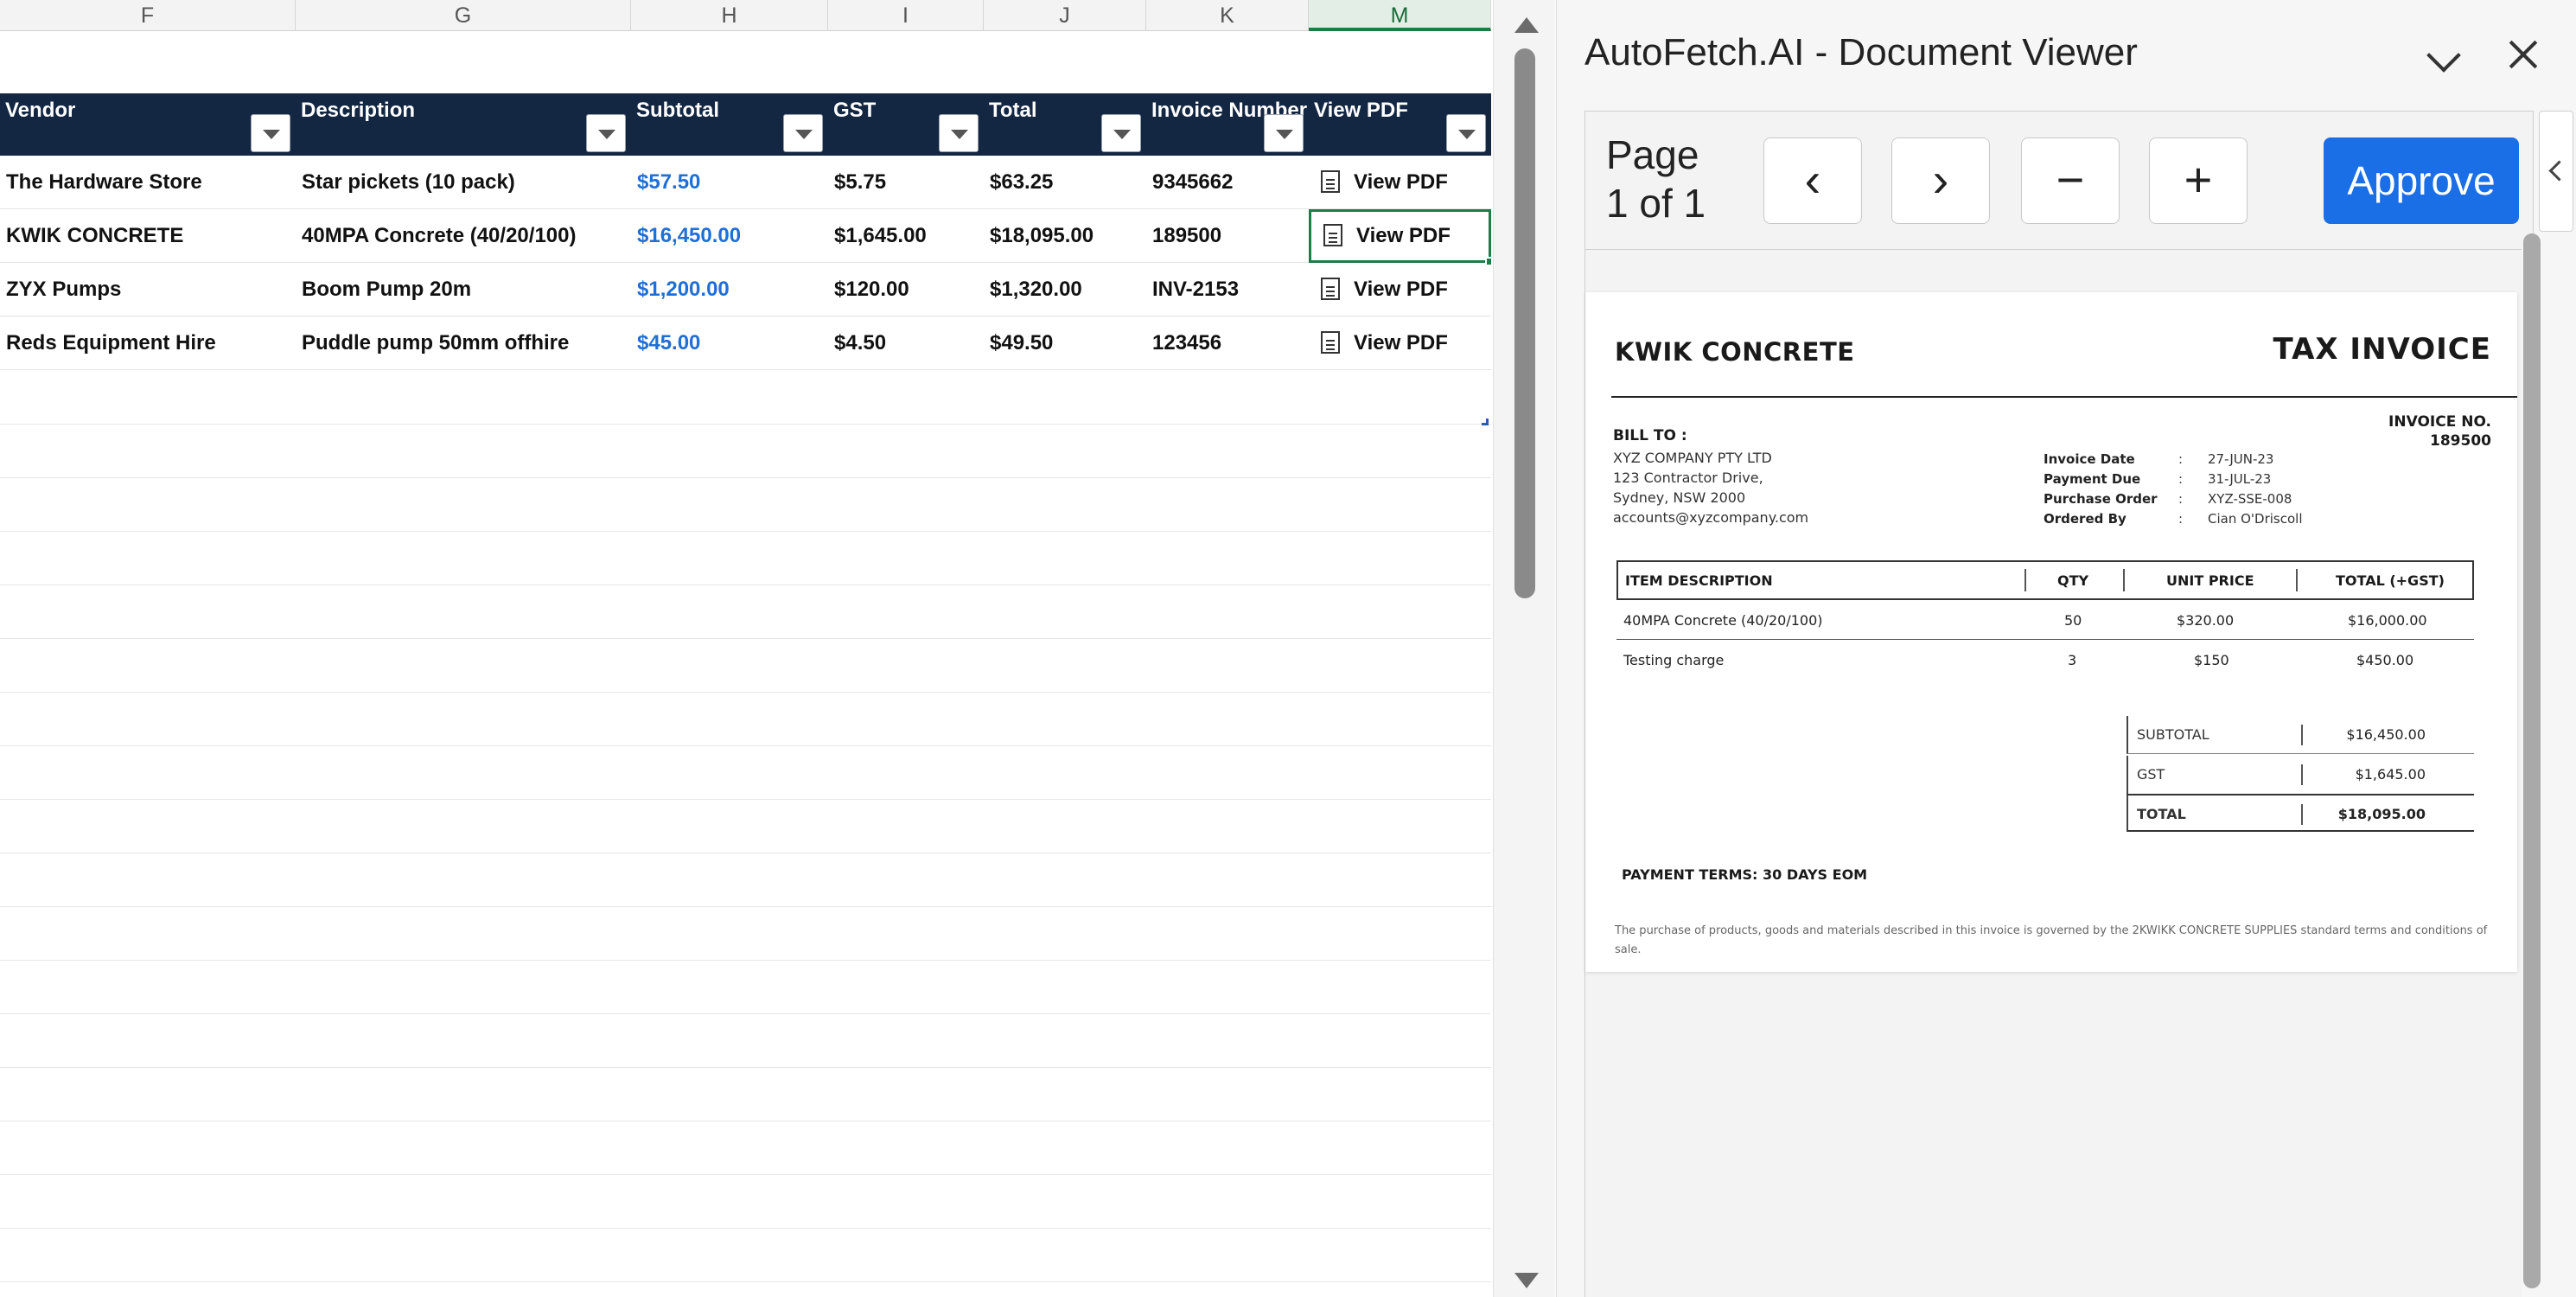  What do you see at coordinates (2421, 181) in the screenshot?
I see `approve-button: Approve` at bounding box center [2421, 181].